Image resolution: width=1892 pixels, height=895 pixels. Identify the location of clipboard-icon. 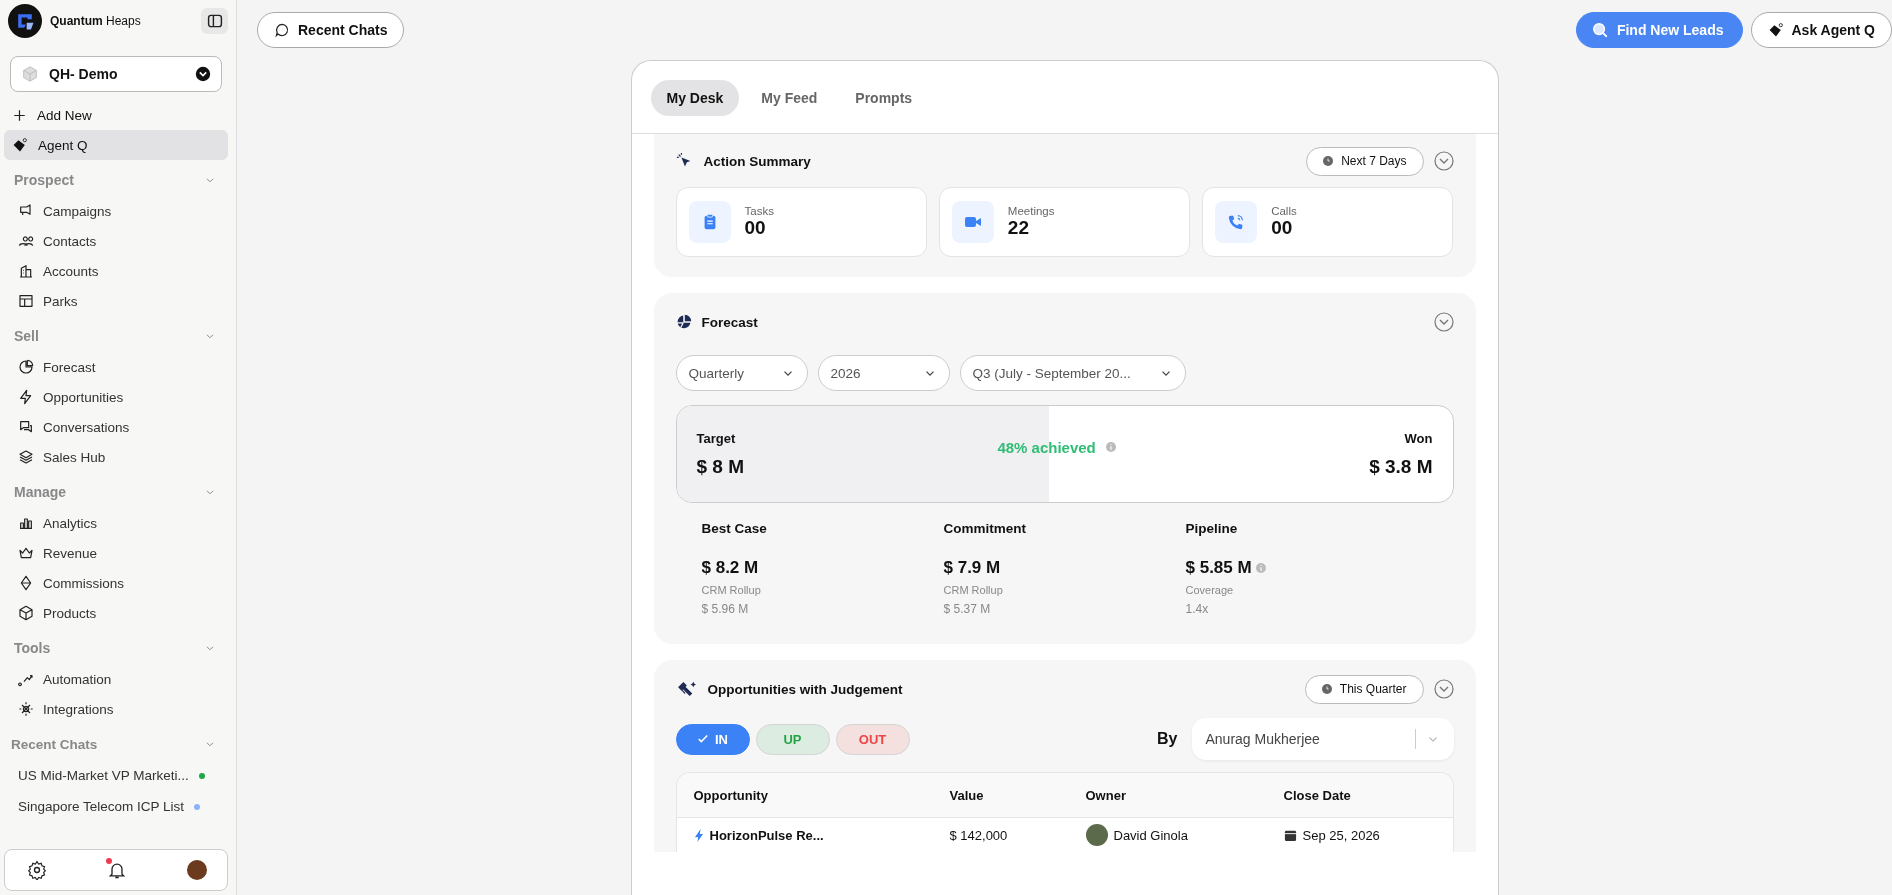
(709, 222).